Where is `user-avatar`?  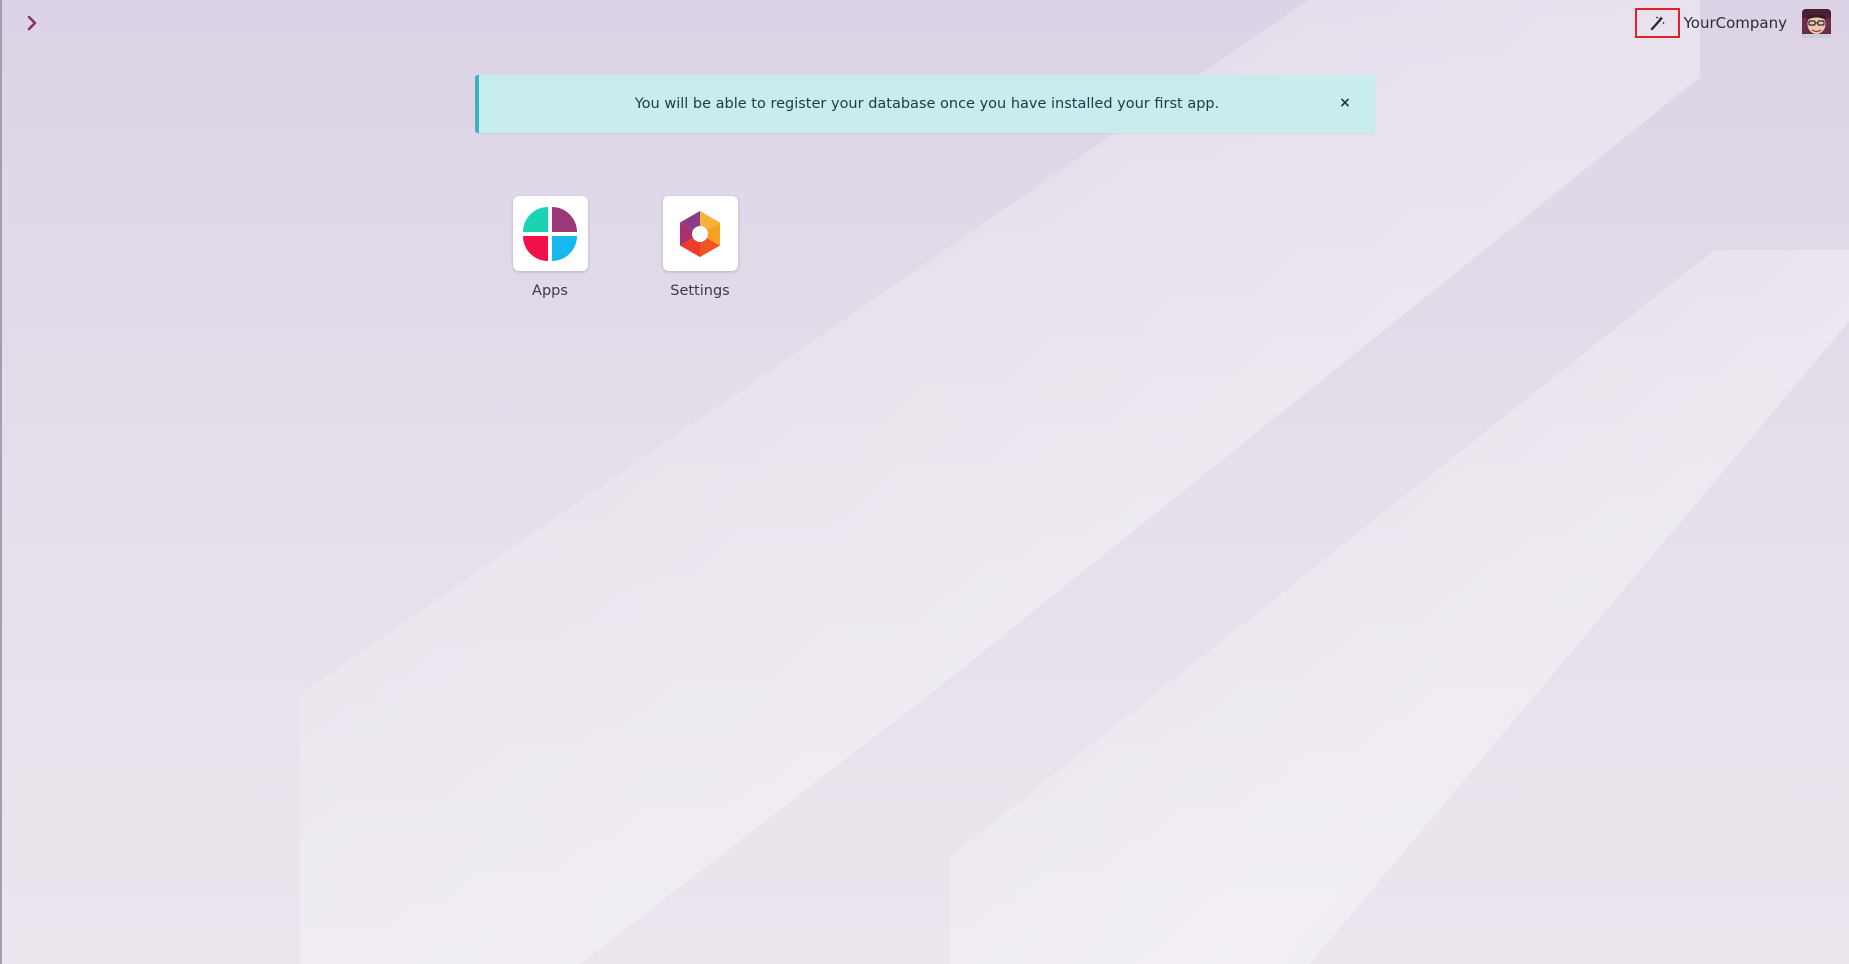
user-avatar is located at coordinates (1816, 23).